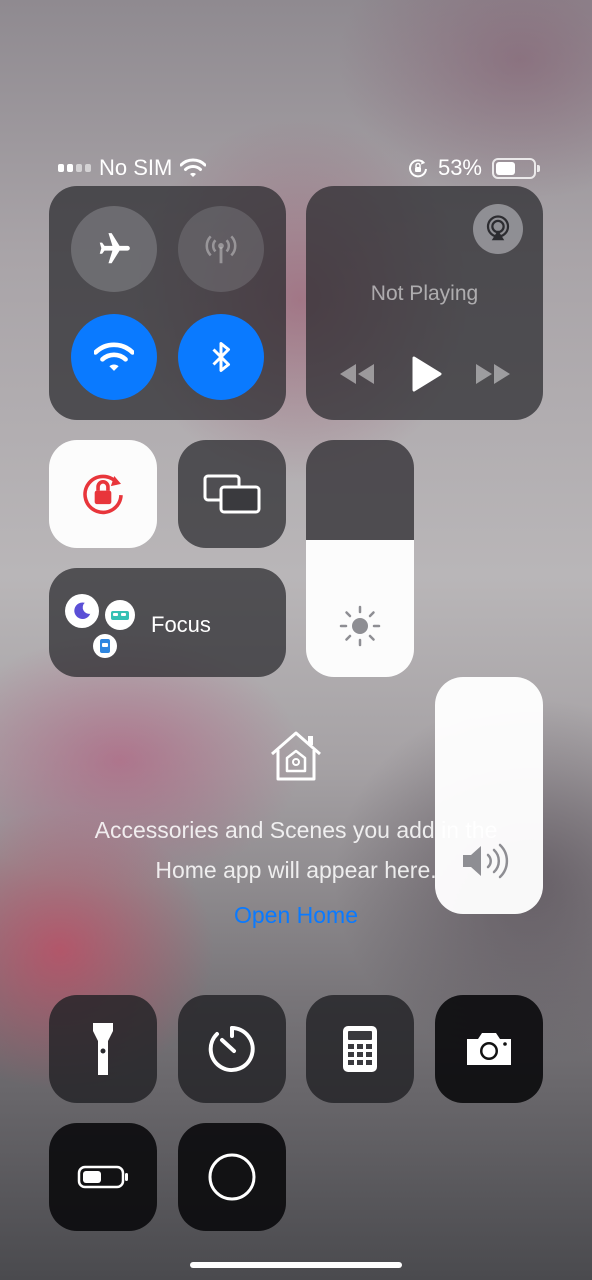 The image size is (592, 1280). I want to click on flashlight-button, so click(103, 1049).